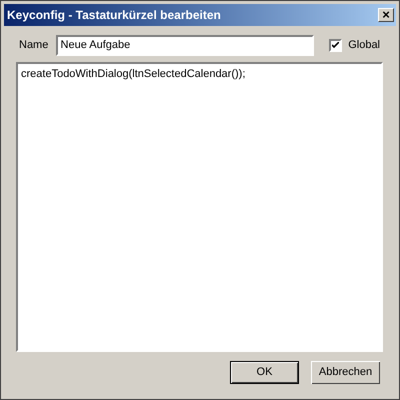 The image size is (400, 400). I want to click on checkmark-icon, so click(336, 45).